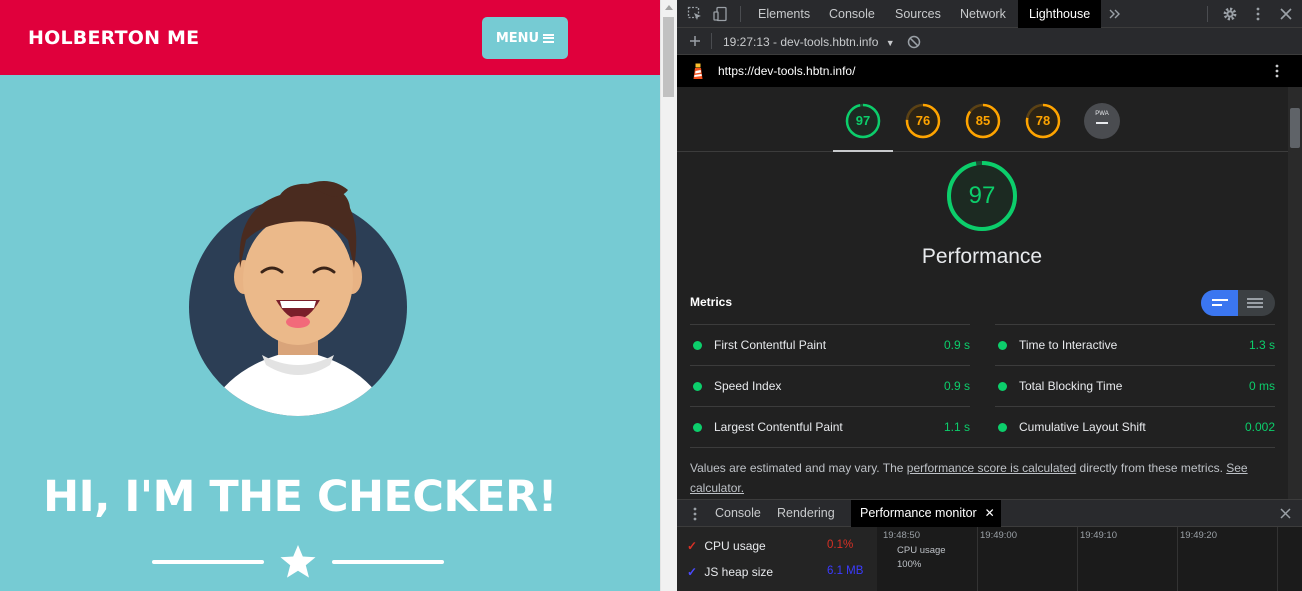 This screenshot has height=591, width=1302. I want to click on divider-line-left, so click(208, 562).